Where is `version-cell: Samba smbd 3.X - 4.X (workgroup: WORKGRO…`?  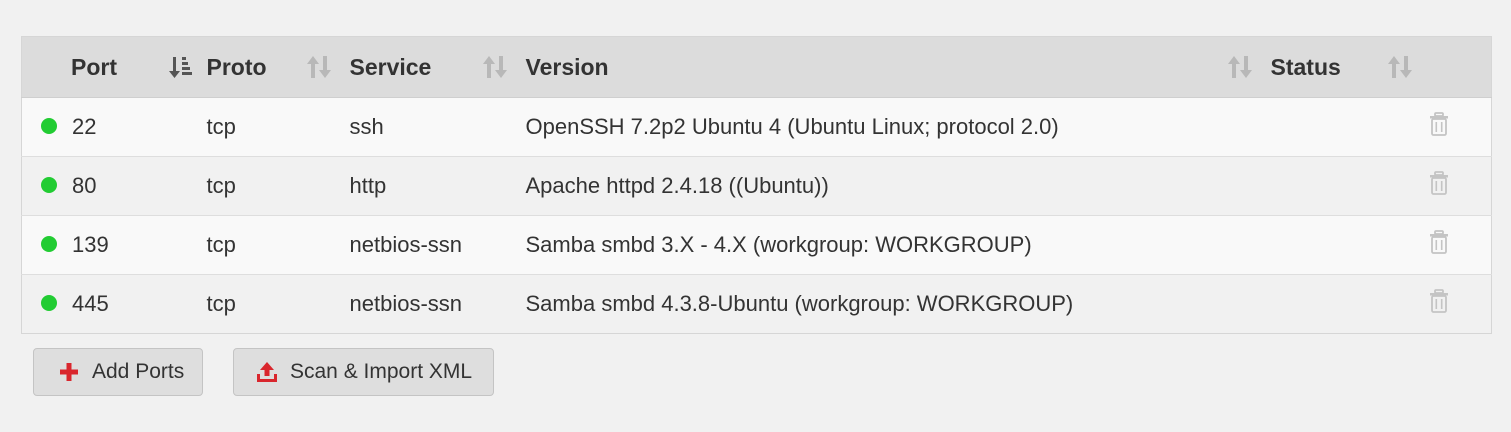 version-cell: Samba smbd 3.X - 4.X (workgroup: WORKGRO… is located at coordinates (898, 245).